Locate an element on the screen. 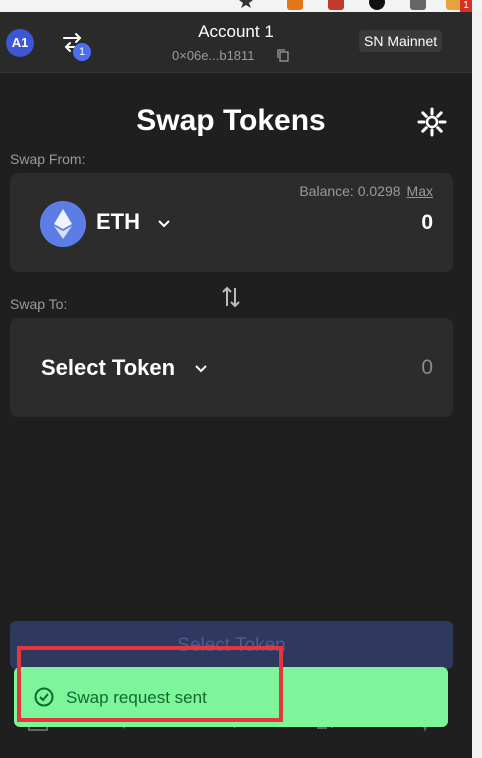 This screenshot has width=482, height=758. balance-text: Balance: 0.0298 is located at coordinates (350, 191).